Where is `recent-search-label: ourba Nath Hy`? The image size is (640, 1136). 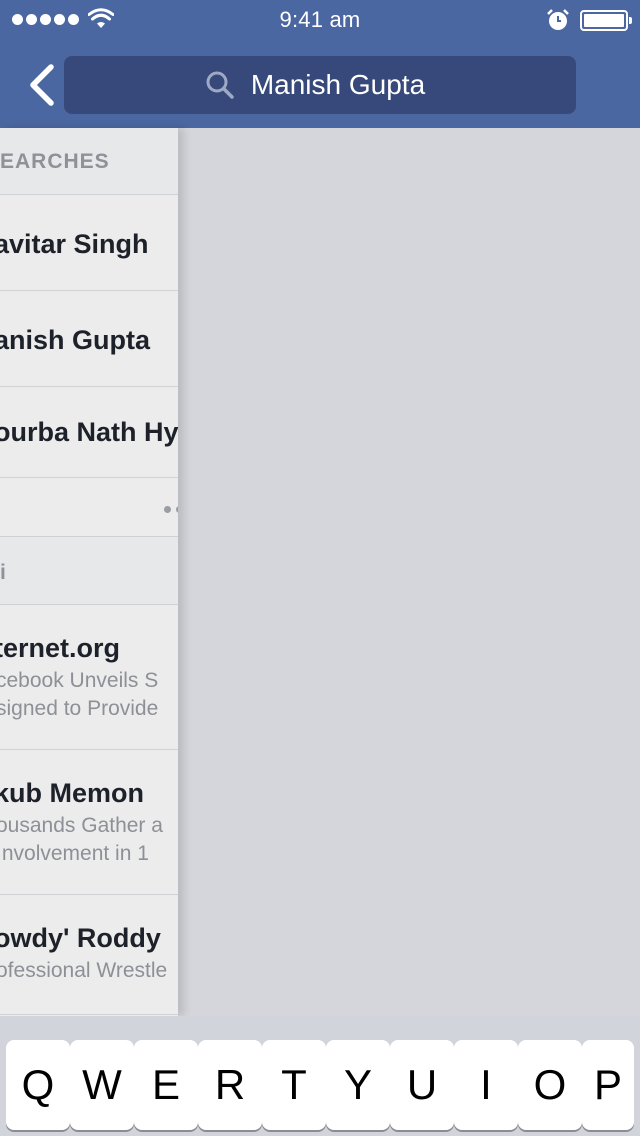
recent-search-label: ourba Nath Hy is located at coordinates (89, 432).